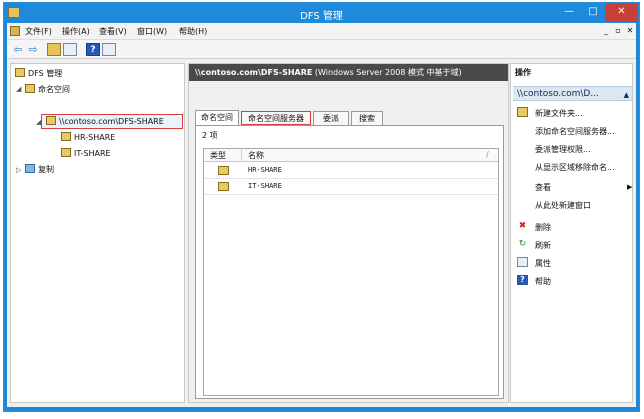 This screenshot has width=644, height=419. I want to click on menu-bar: 文件(F) 操作(A) 查看(V) 窗口(W) 帮助(H) _ ▫ ✕, so click(321, 31).